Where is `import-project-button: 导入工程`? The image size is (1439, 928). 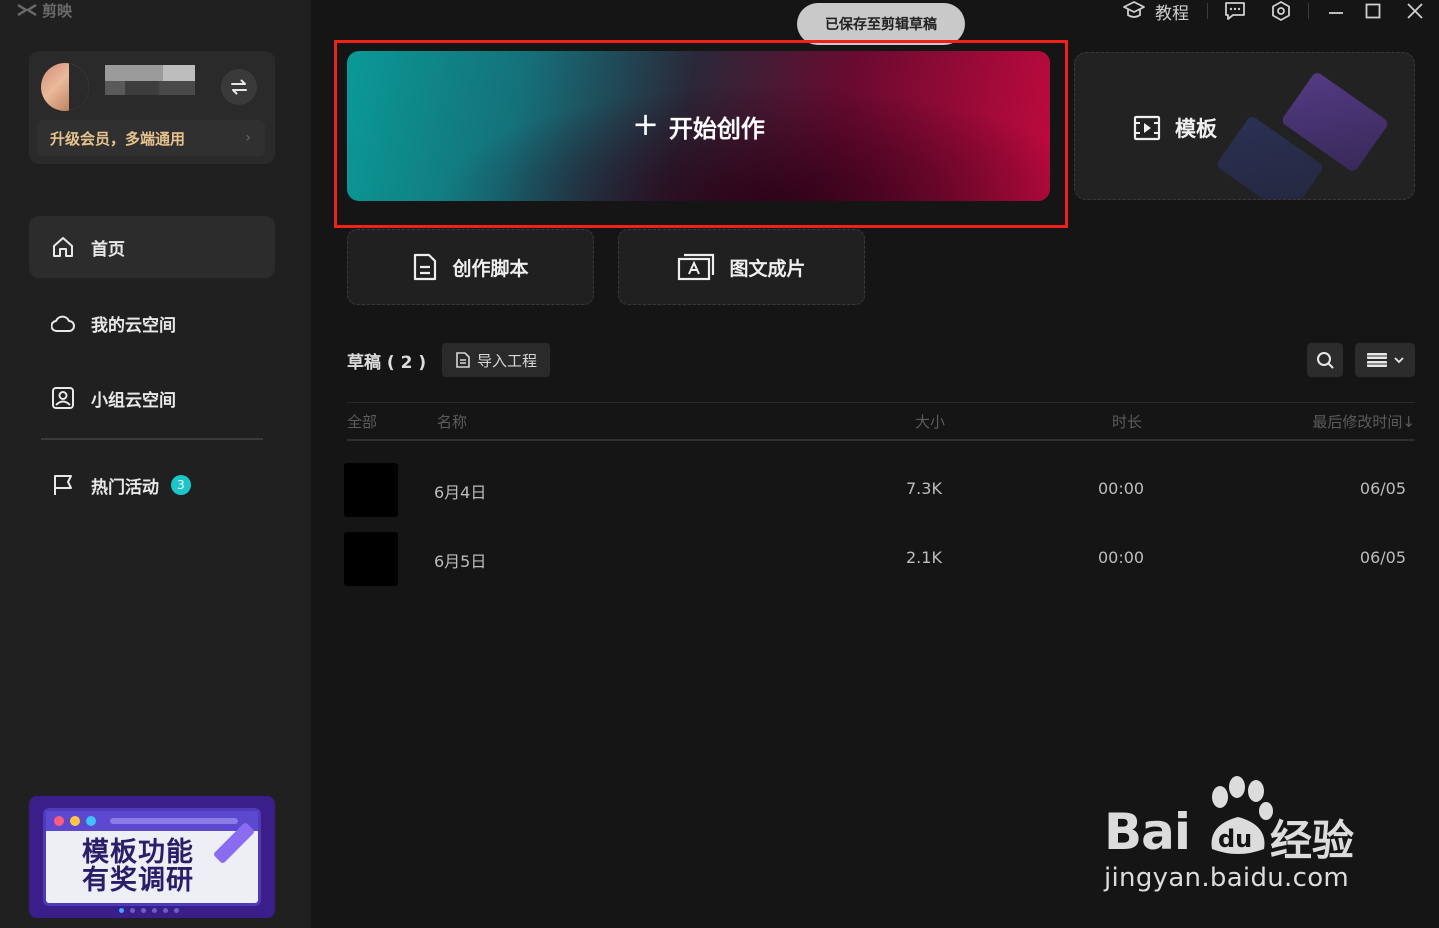 import-project-button: 导入工程 is located at coordinates (496, 360).